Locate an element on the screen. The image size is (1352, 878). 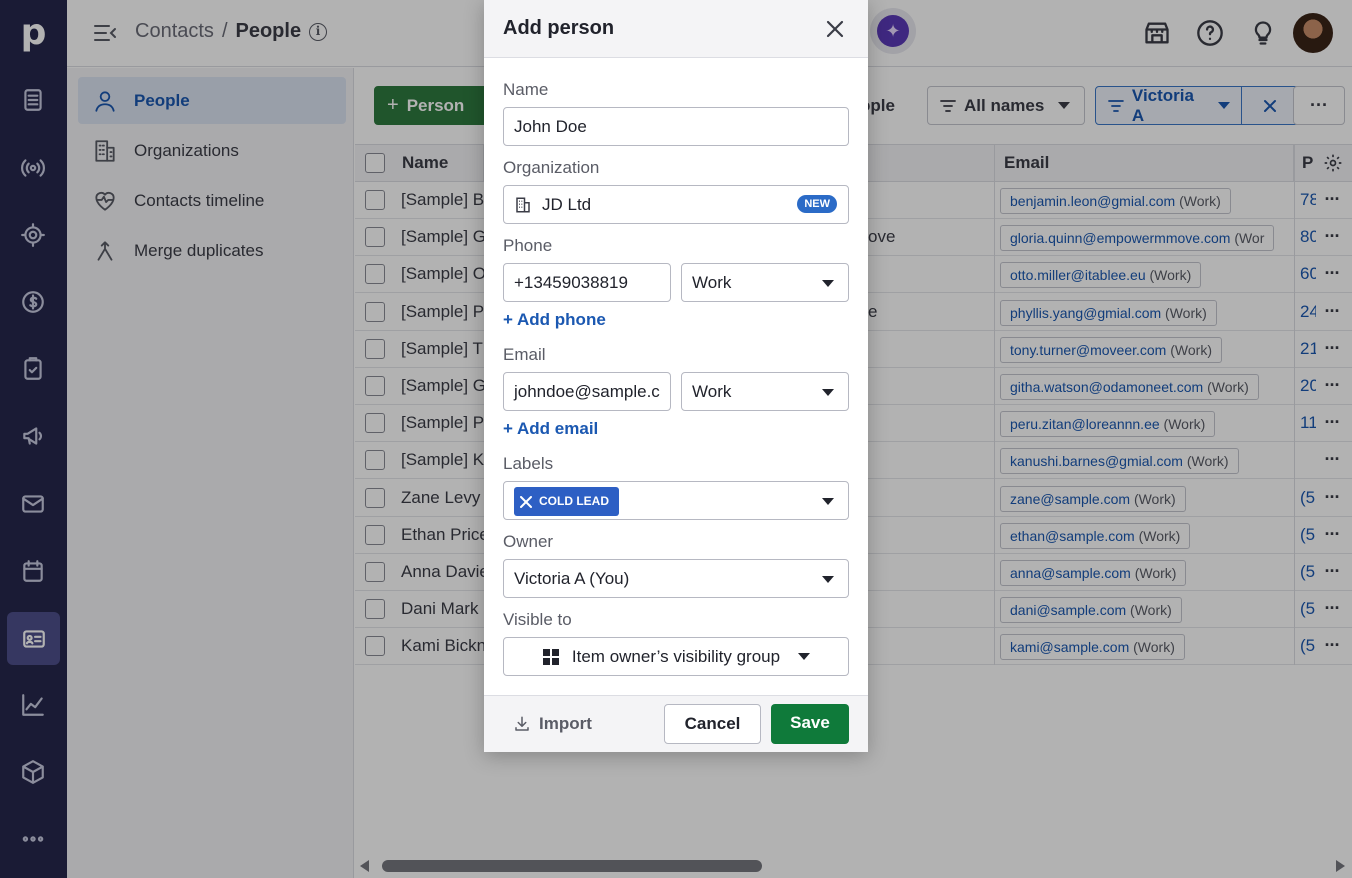
owner-select: Victoria A (You) is located at coordinates (676, 578).